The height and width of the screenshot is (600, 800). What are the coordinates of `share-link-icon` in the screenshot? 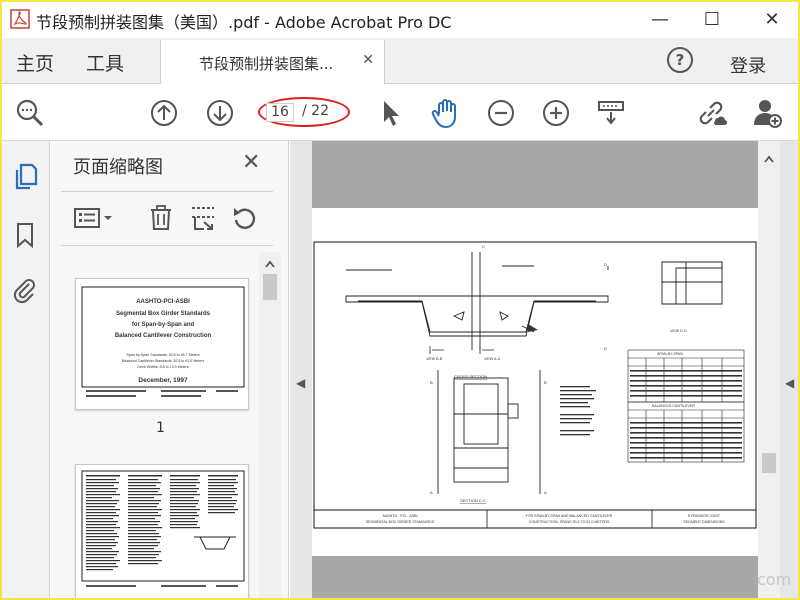 It's located at (711, 113).